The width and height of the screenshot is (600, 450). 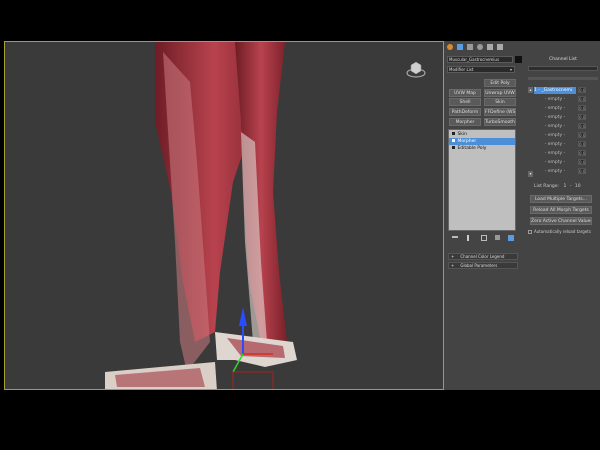 What do you see at coordinates (511, 238) in the screenshot?
I see `configure-modifier-sets-icon` at bounding box center [511, 238].